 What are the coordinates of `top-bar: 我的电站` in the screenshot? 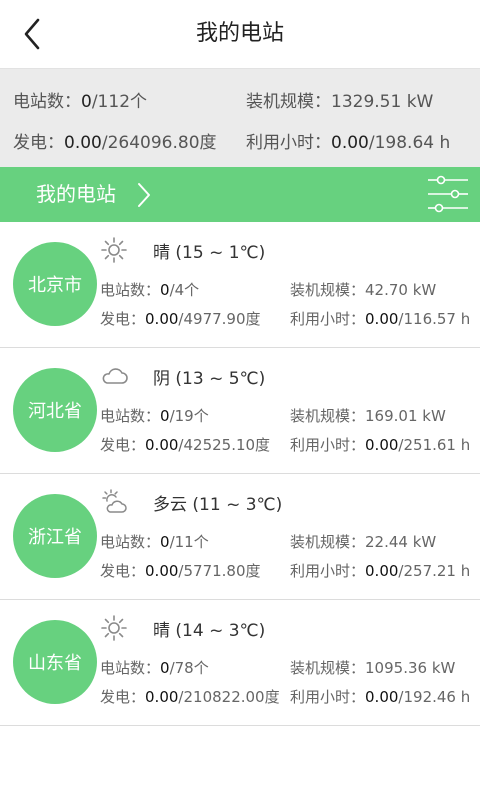 It's located at (240, 34).